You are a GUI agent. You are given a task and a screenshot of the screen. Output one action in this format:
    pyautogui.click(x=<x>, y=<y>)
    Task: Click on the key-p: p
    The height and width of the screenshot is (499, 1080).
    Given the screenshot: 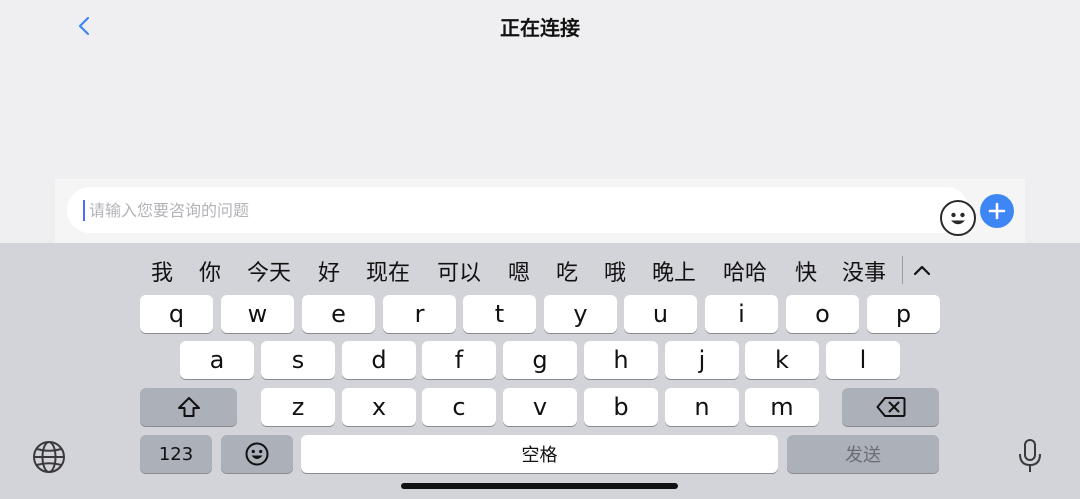 What is the action you would take?
    pyautogui.click(x=903, y=314)
    